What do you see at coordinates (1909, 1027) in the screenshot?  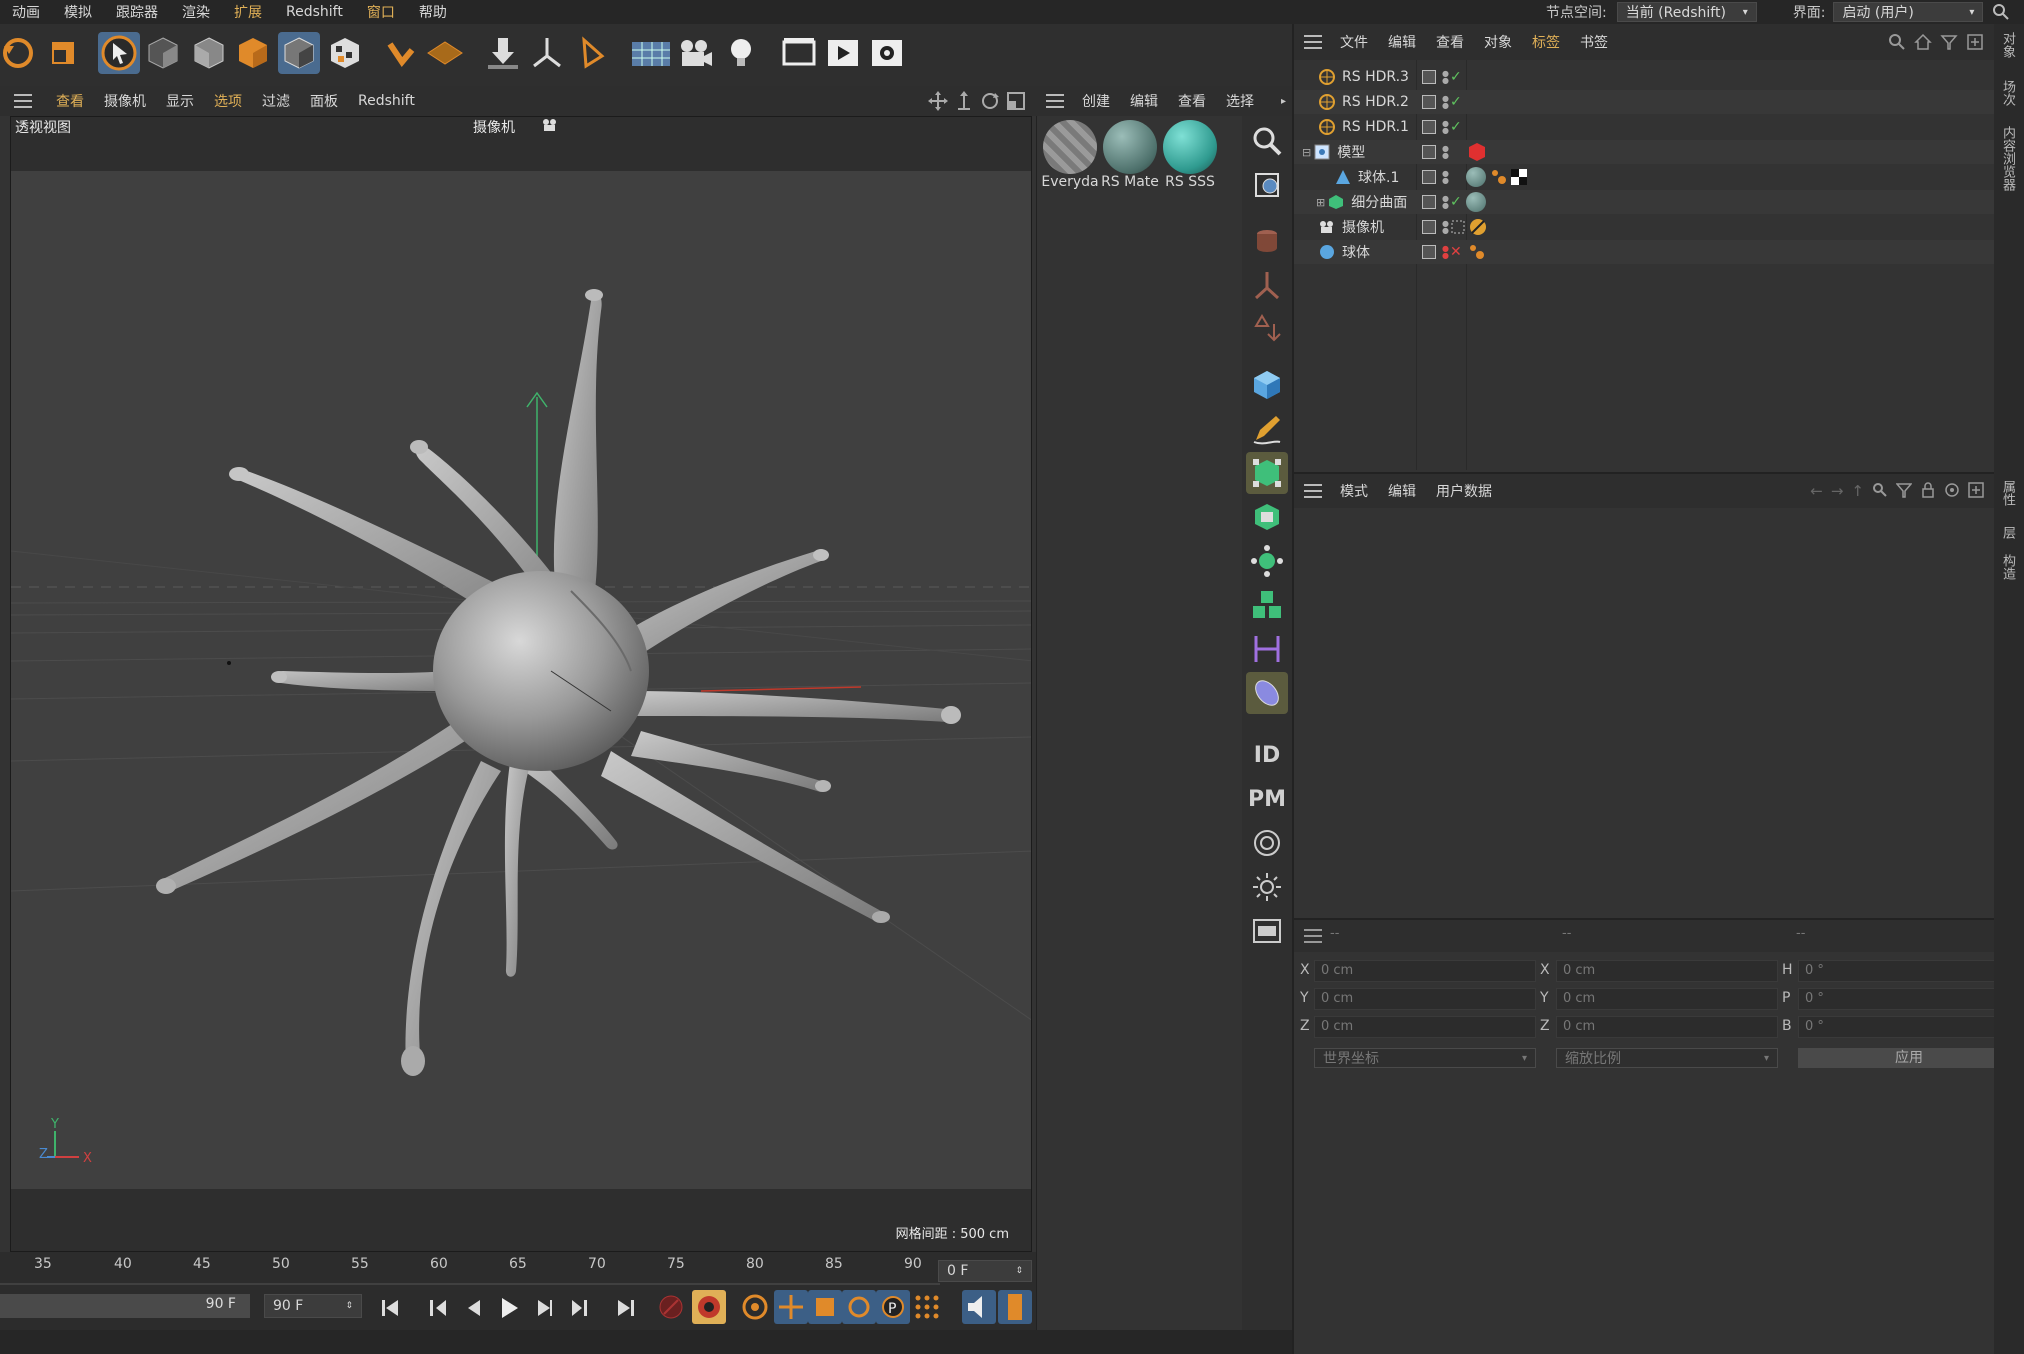 I see `rot-b-field: 0 °` at bounding box center [1909, 1027].